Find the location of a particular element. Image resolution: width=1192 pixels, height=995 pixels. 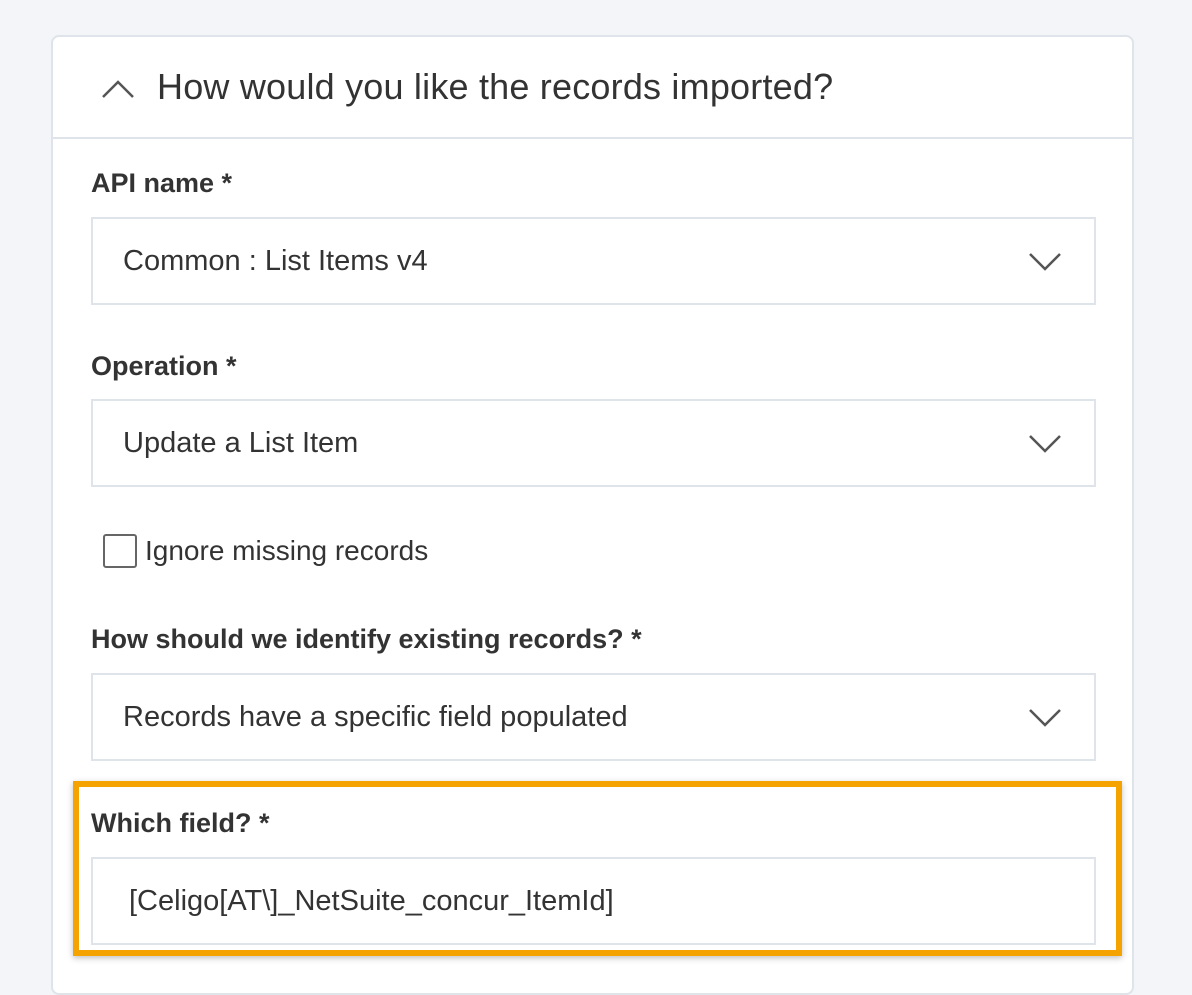

operation-label: Operation * is located at coordinates (164, 366).